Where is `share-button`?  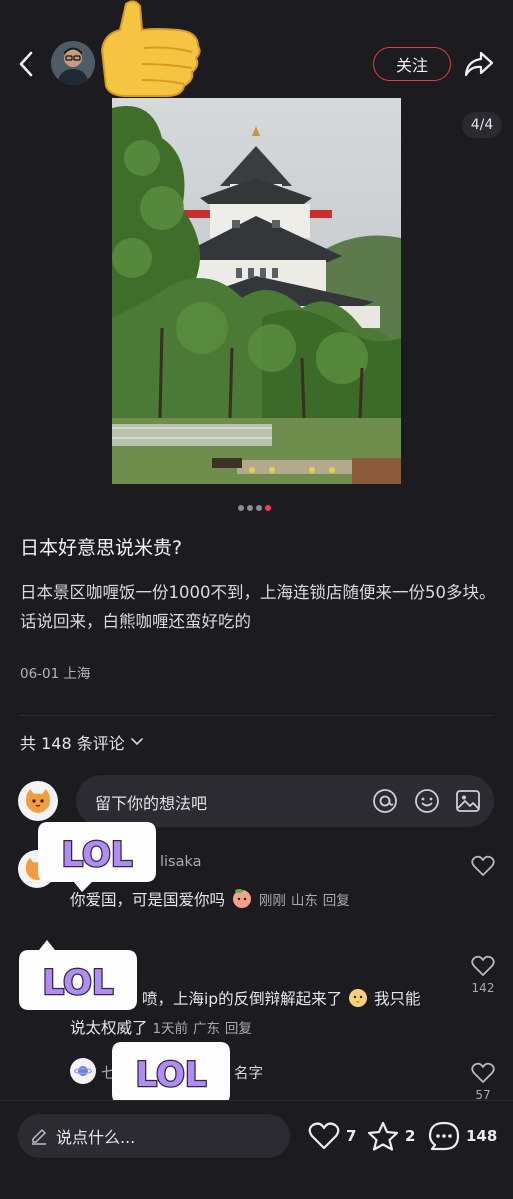
share-button is located at coordinates (479, 64).